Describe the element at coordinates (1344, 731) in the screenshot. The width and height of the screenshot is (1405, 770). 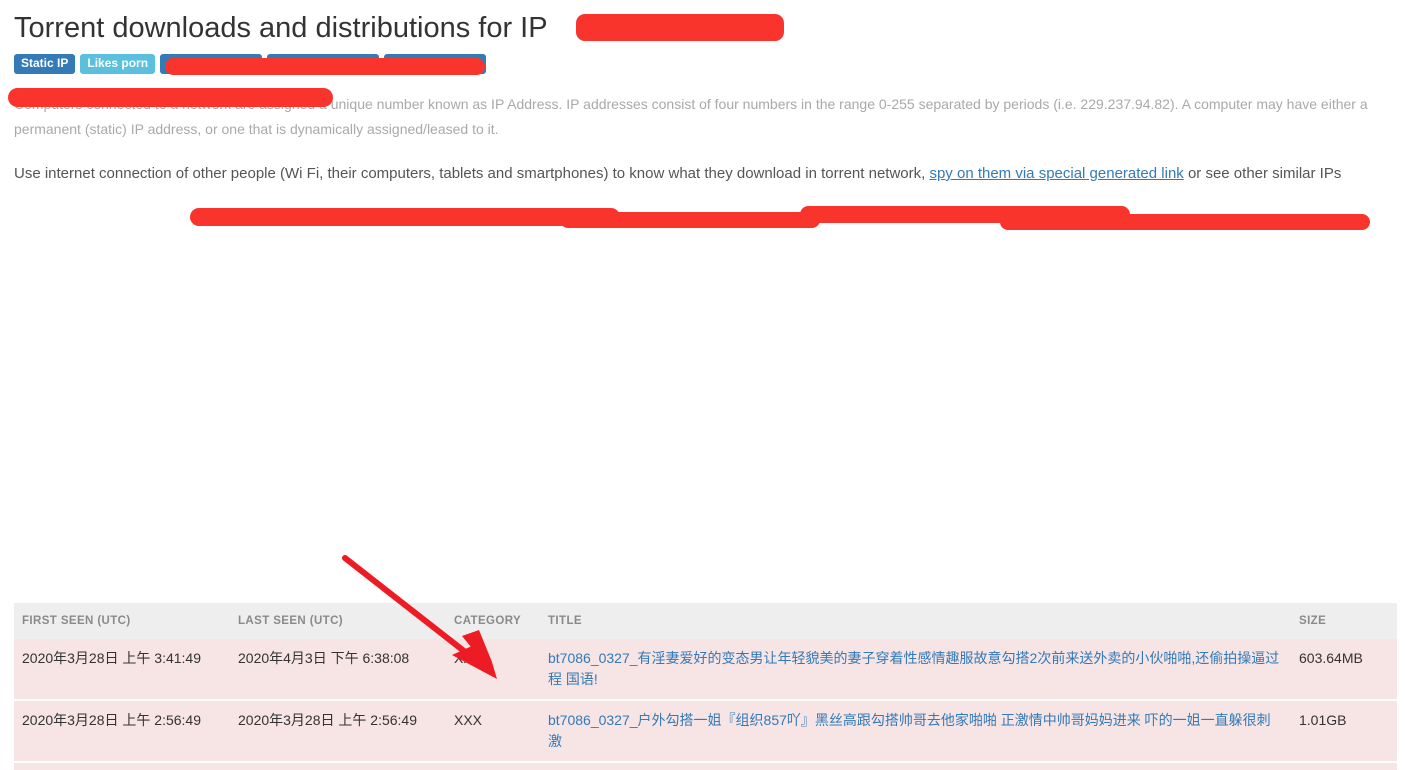
I see `cell-size: 1.01GB` at that location.